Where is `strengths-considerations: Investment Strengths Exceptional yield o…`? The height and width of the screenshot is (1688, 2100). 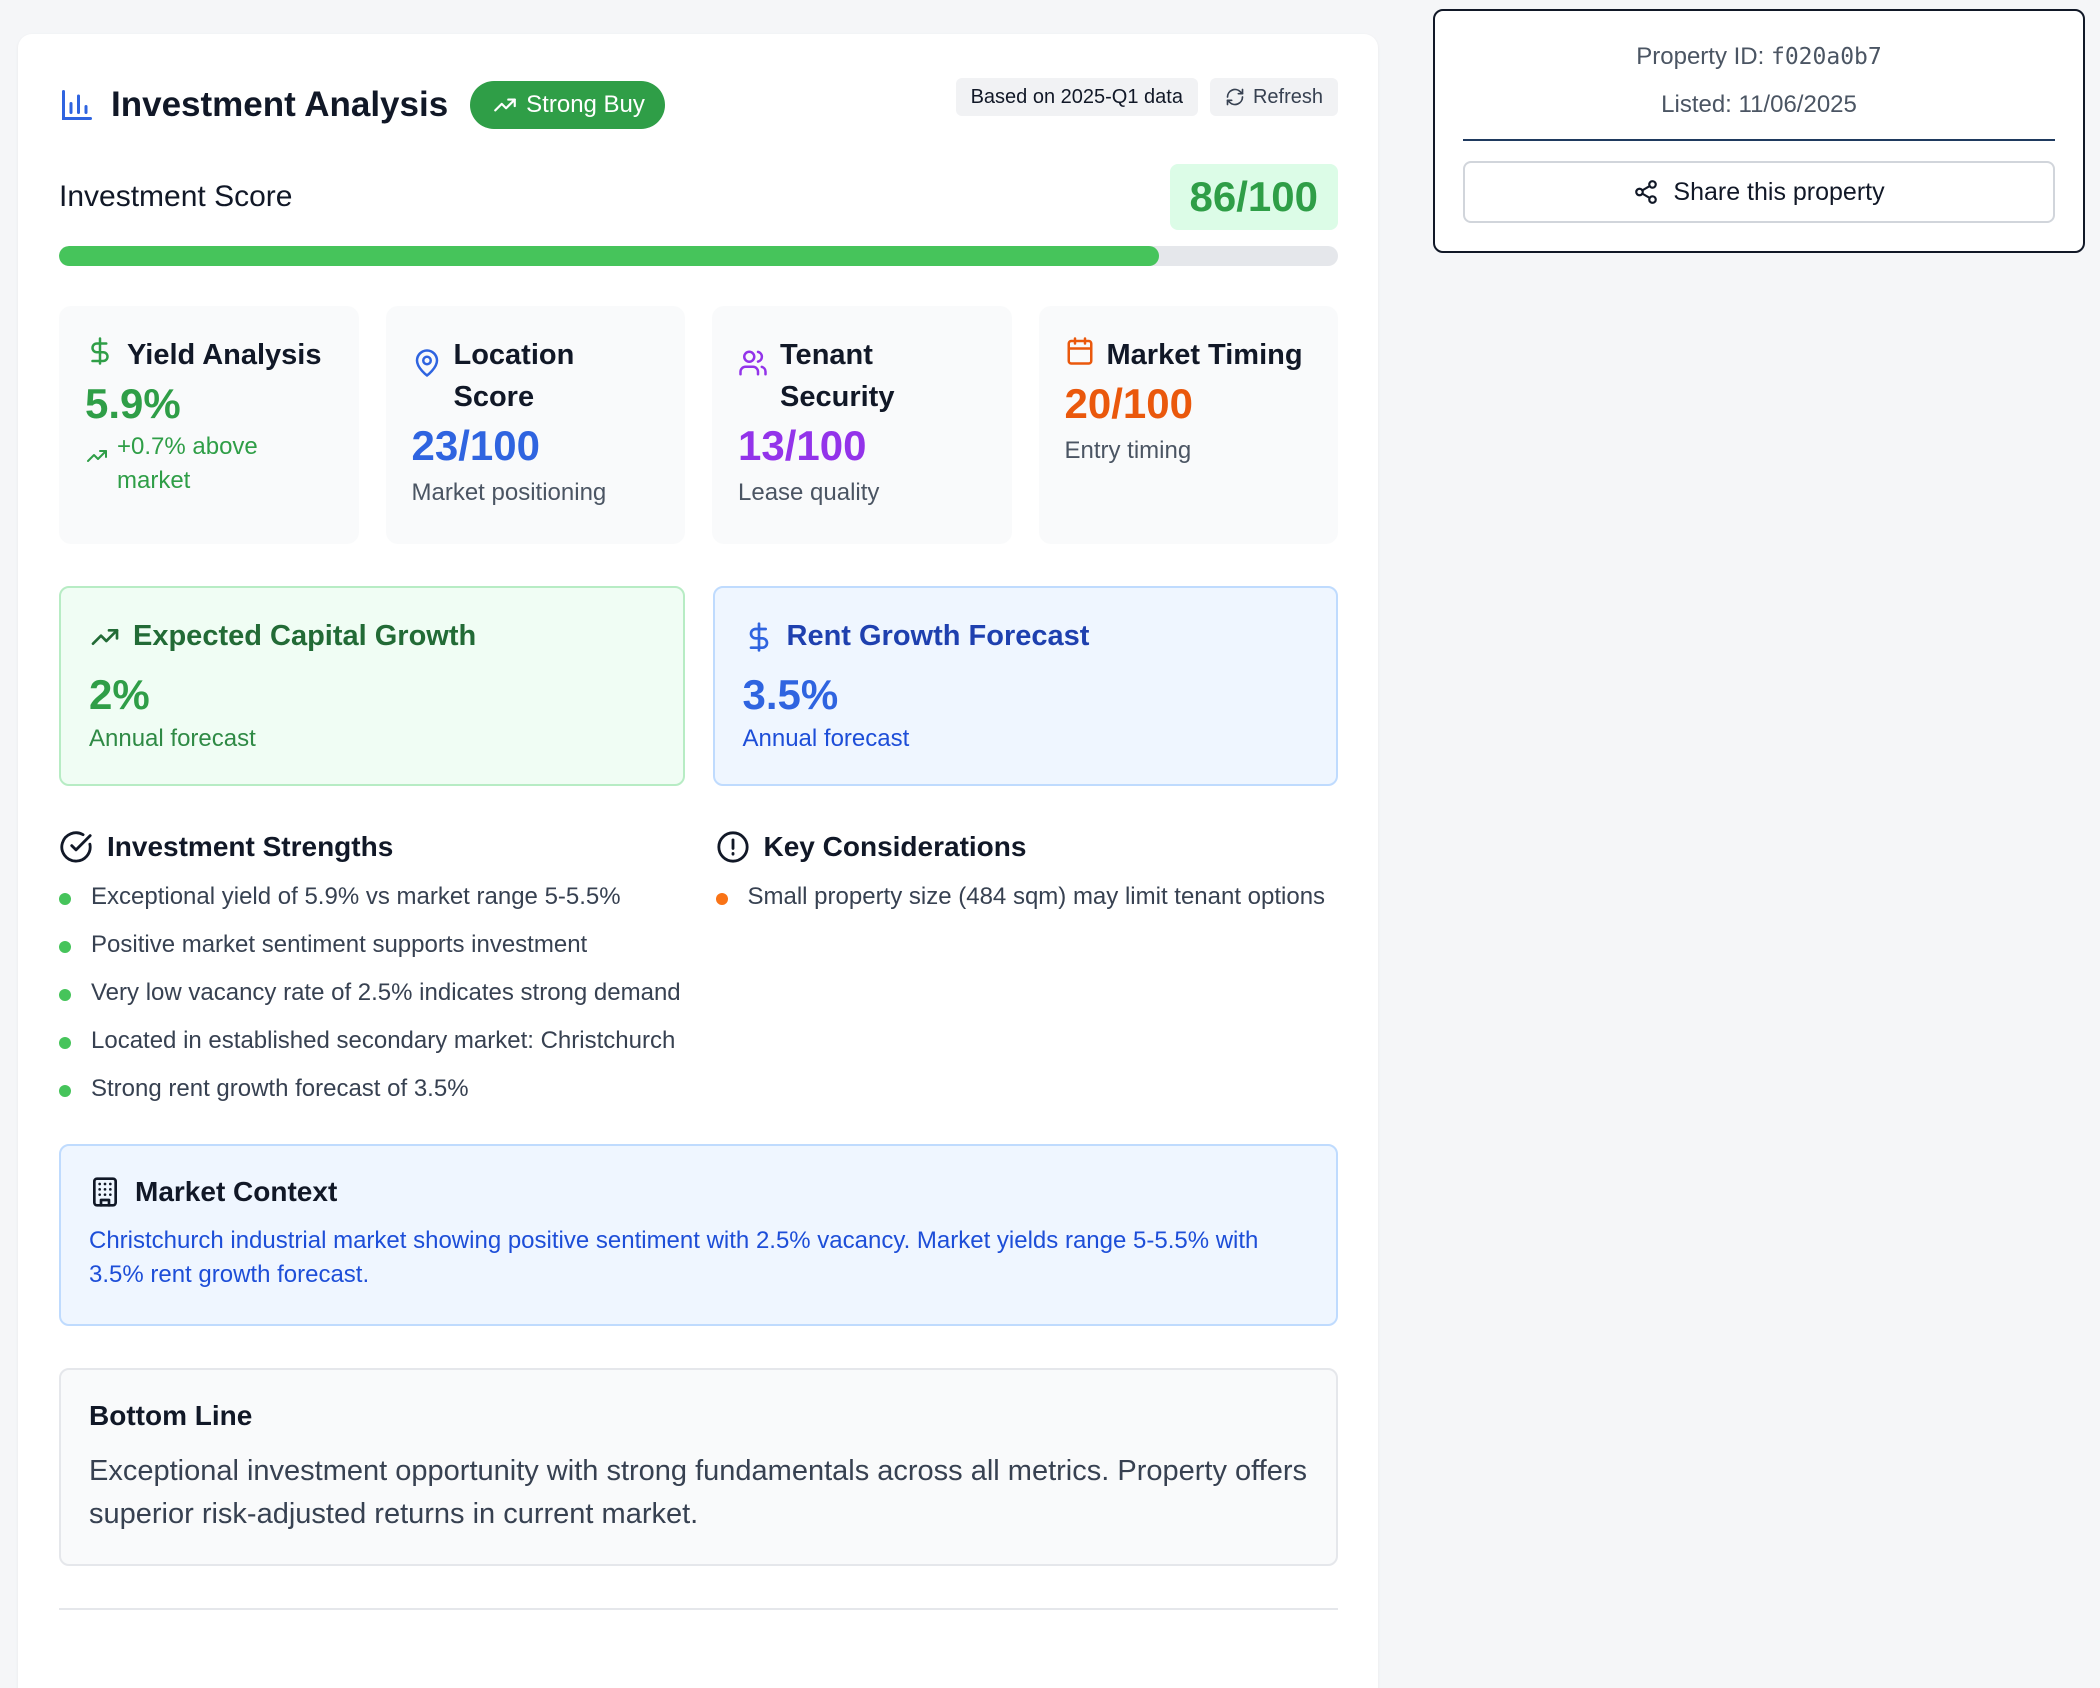 strengths-considerations: Investment Strengths Exceptional yield o… is located at coordinates (698, 975).